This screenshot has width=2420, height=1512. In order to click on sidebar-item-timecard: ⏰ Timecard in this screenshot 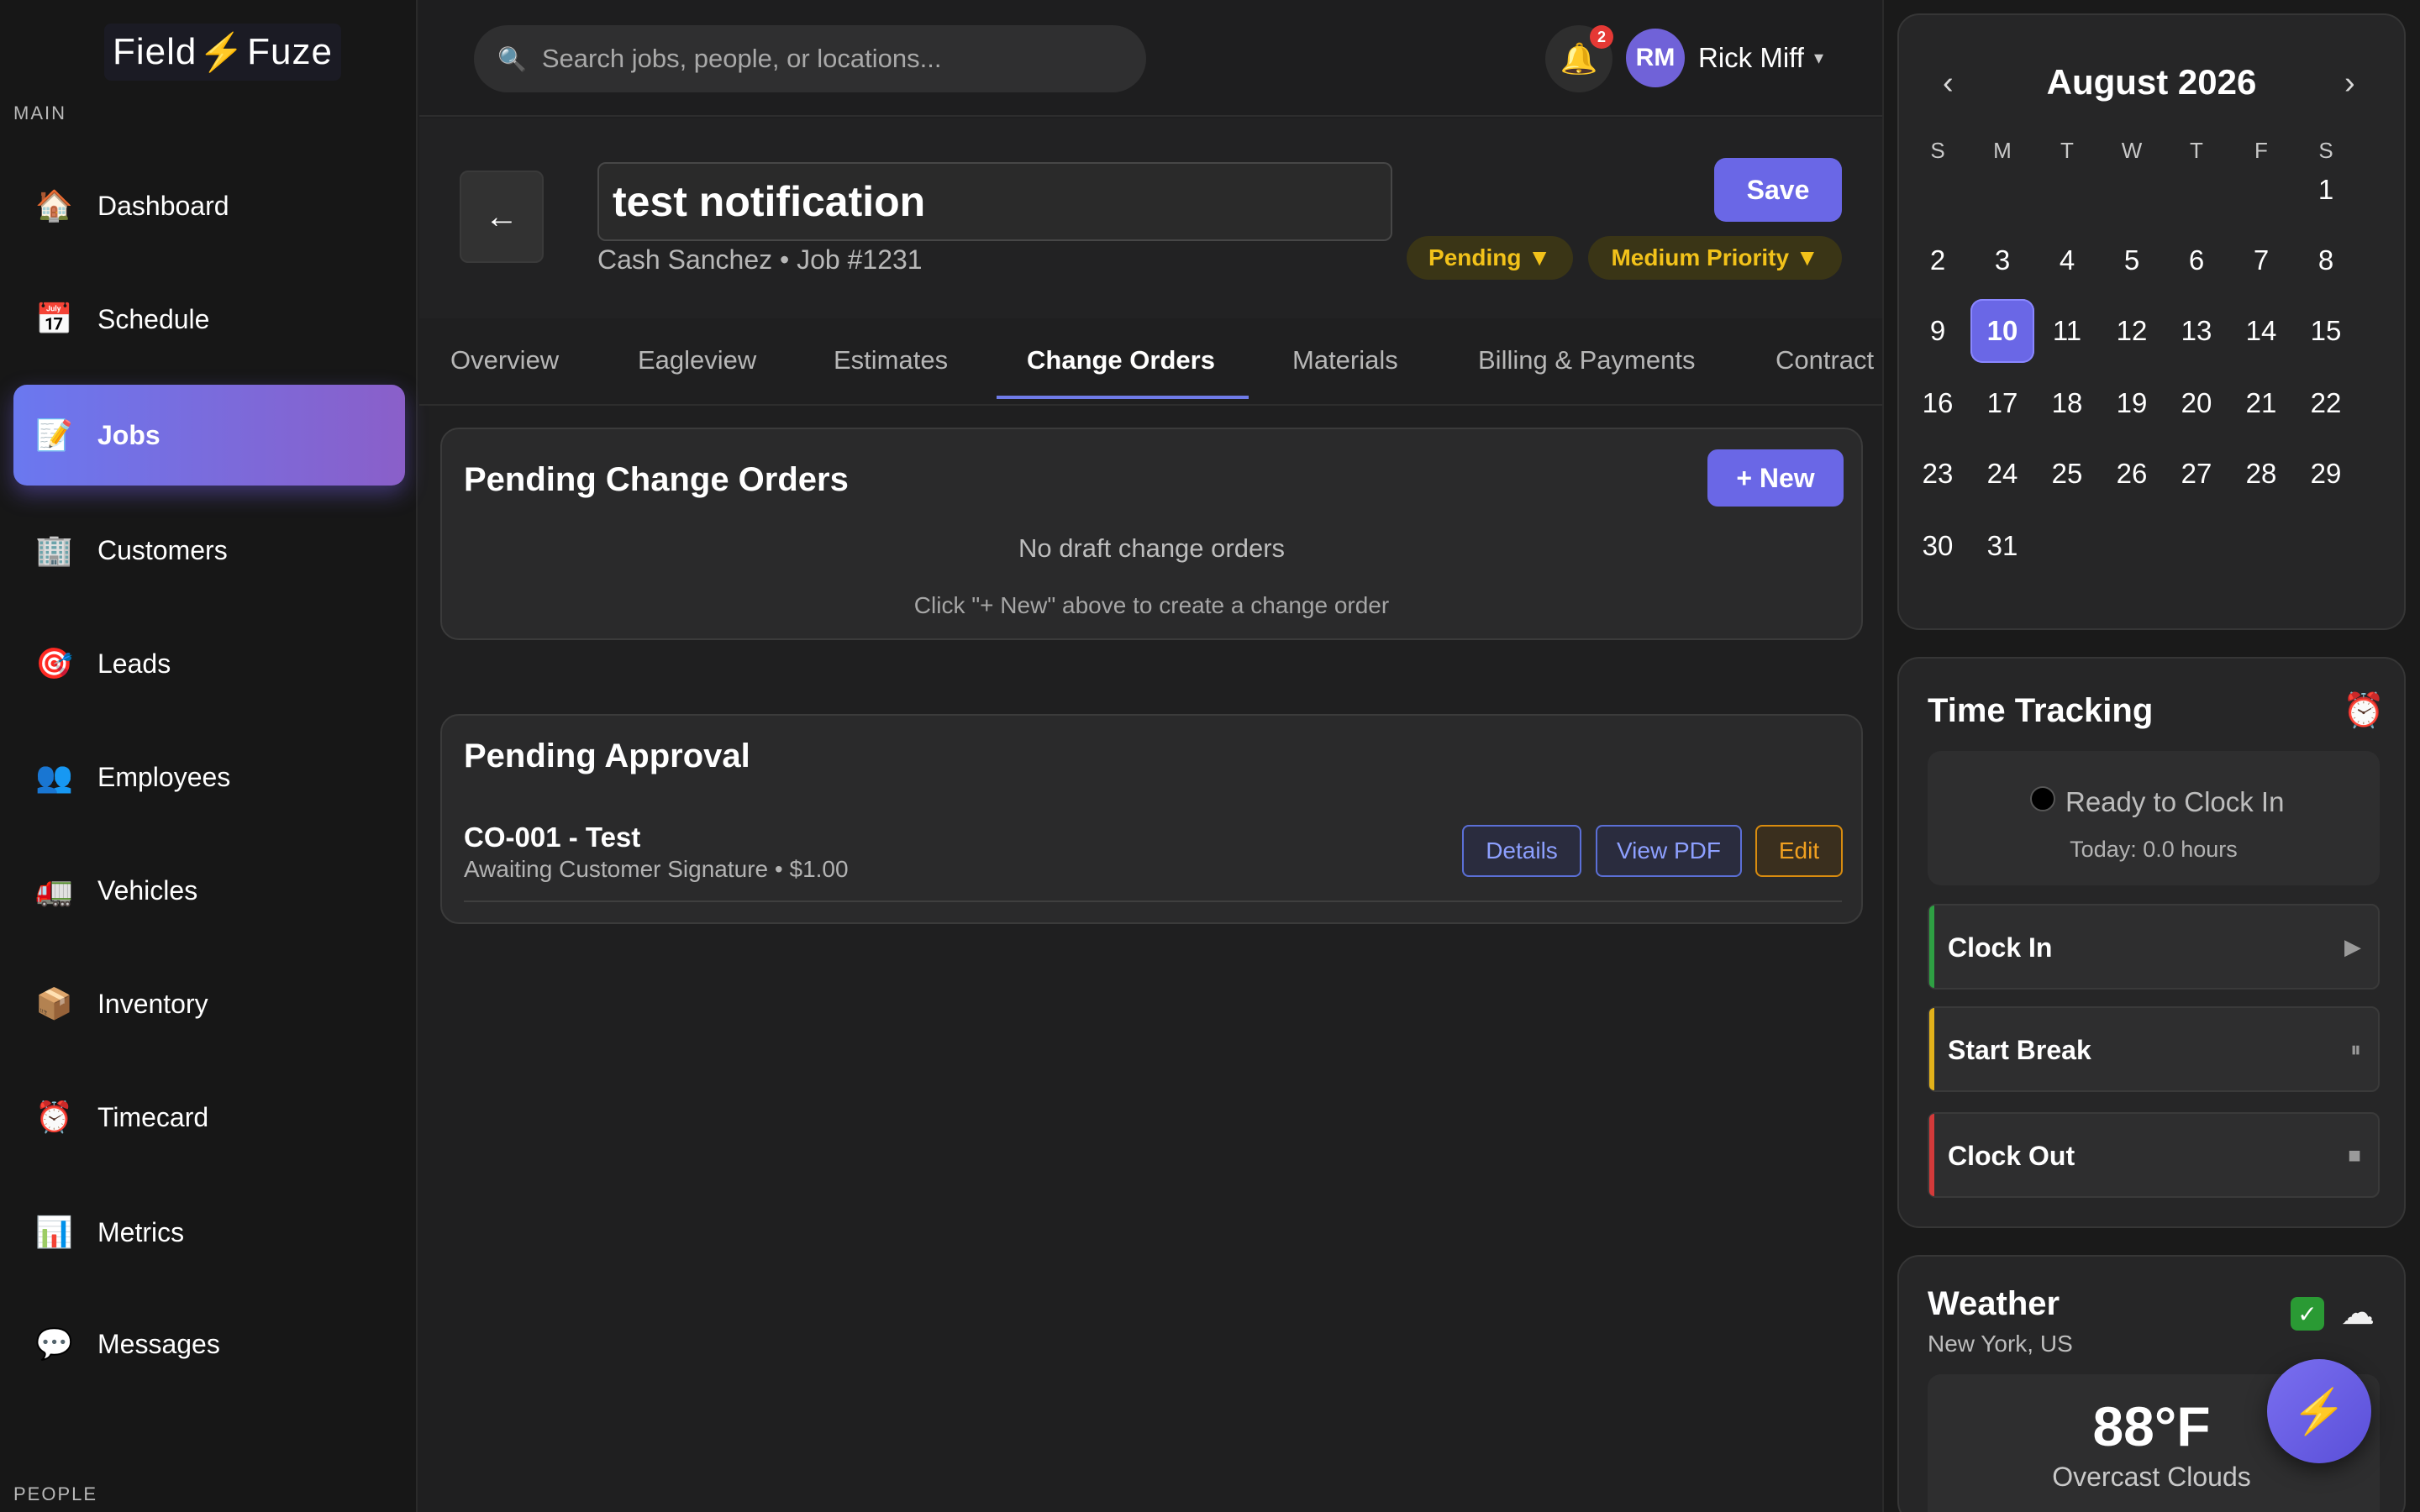, I will do `click(209, 1117)`.